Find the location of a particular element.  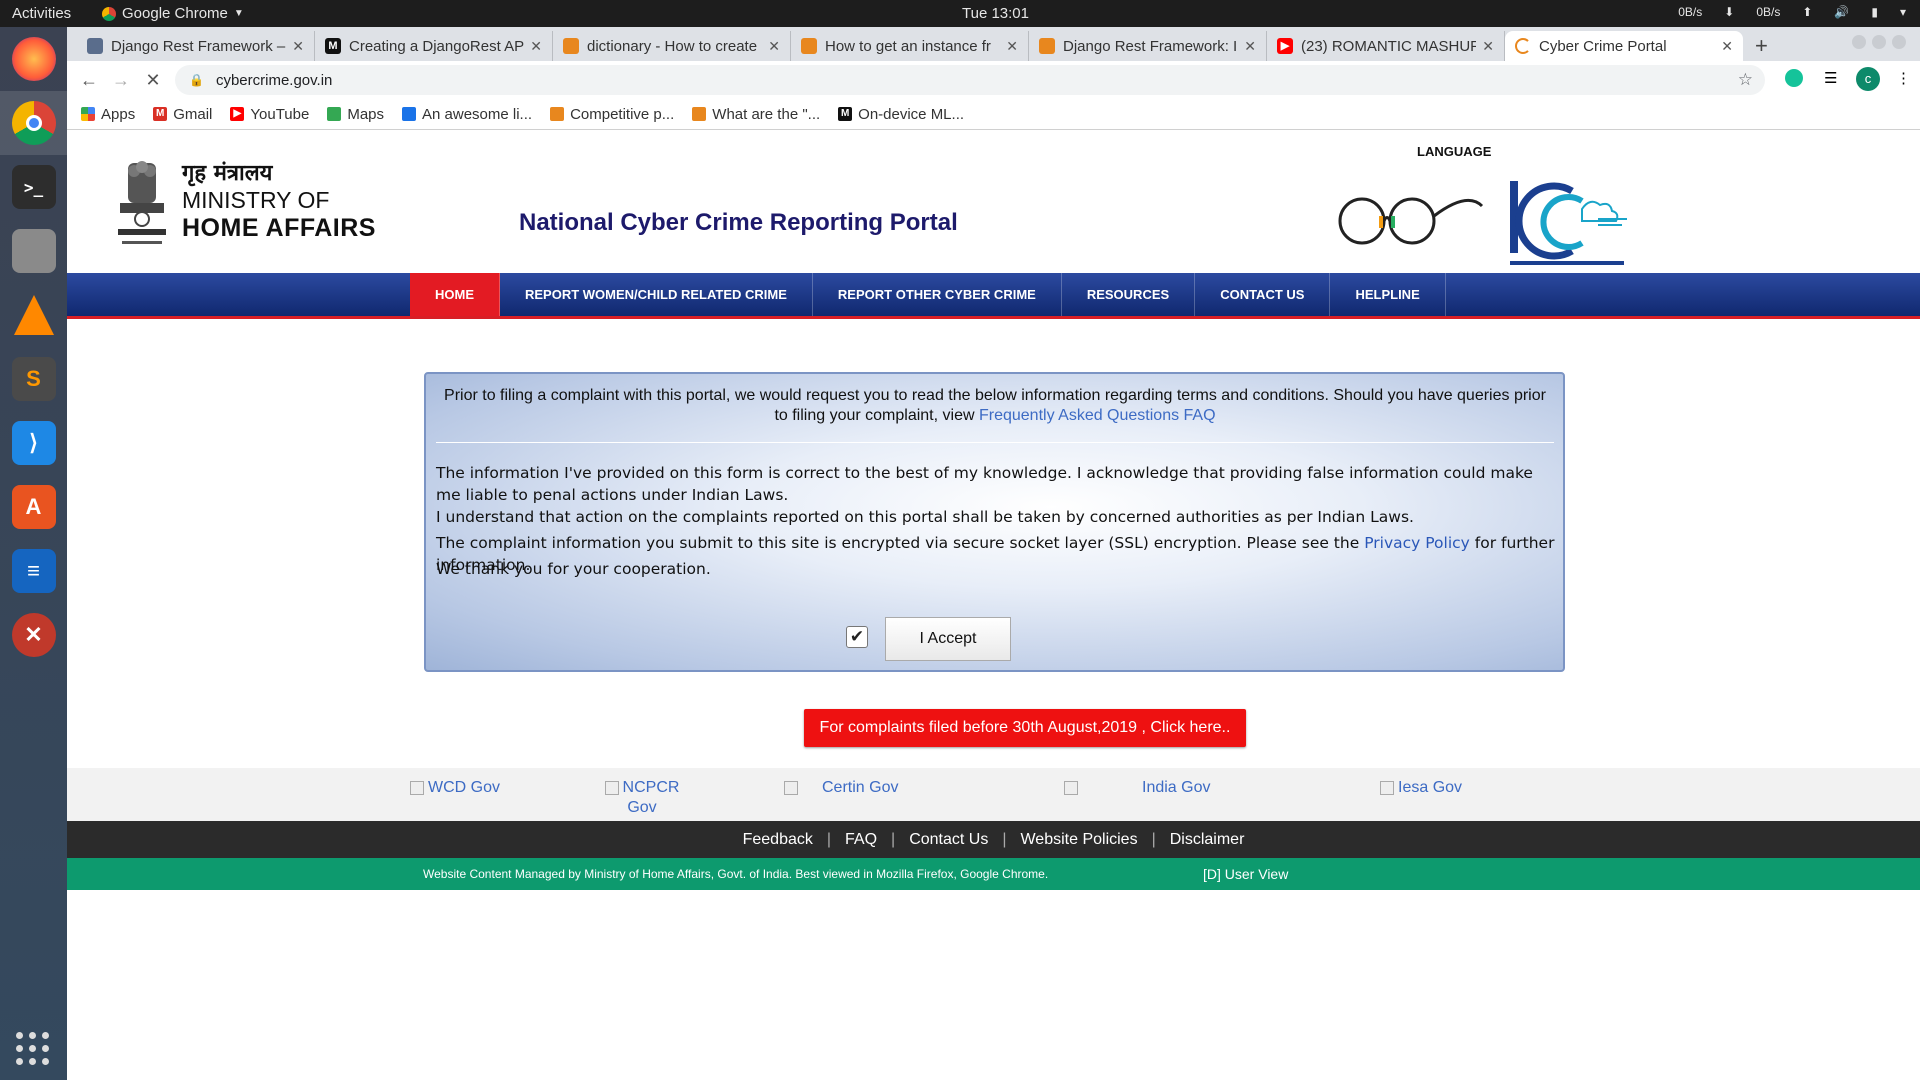

lock-icon: 🔒 is located at coordinates (196, 80).